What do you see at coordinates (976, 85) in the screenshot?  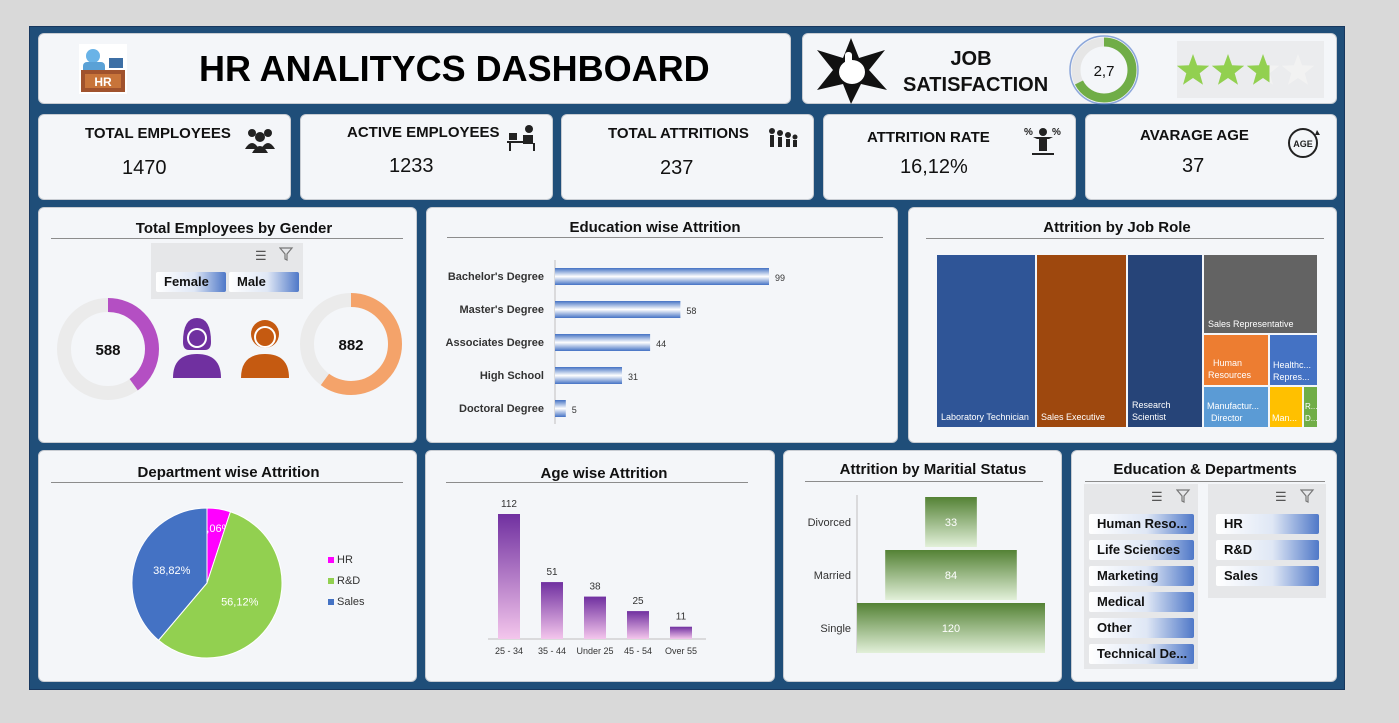 I see `job-satisfaction-label-2: SATISFACTION` at bounding box center [976, 85].